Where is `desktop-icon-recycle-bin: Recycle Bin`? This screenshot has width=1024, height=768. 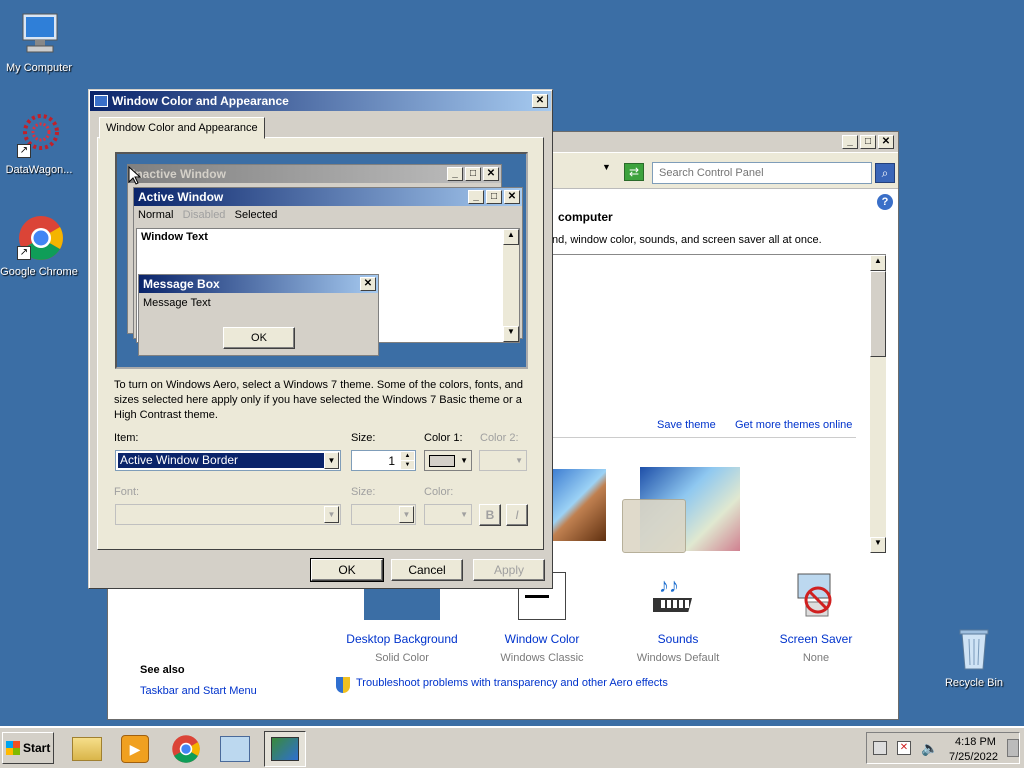
desktop-icon-recycle-bin: Recycle Bin is located at coordinates (974, 657).